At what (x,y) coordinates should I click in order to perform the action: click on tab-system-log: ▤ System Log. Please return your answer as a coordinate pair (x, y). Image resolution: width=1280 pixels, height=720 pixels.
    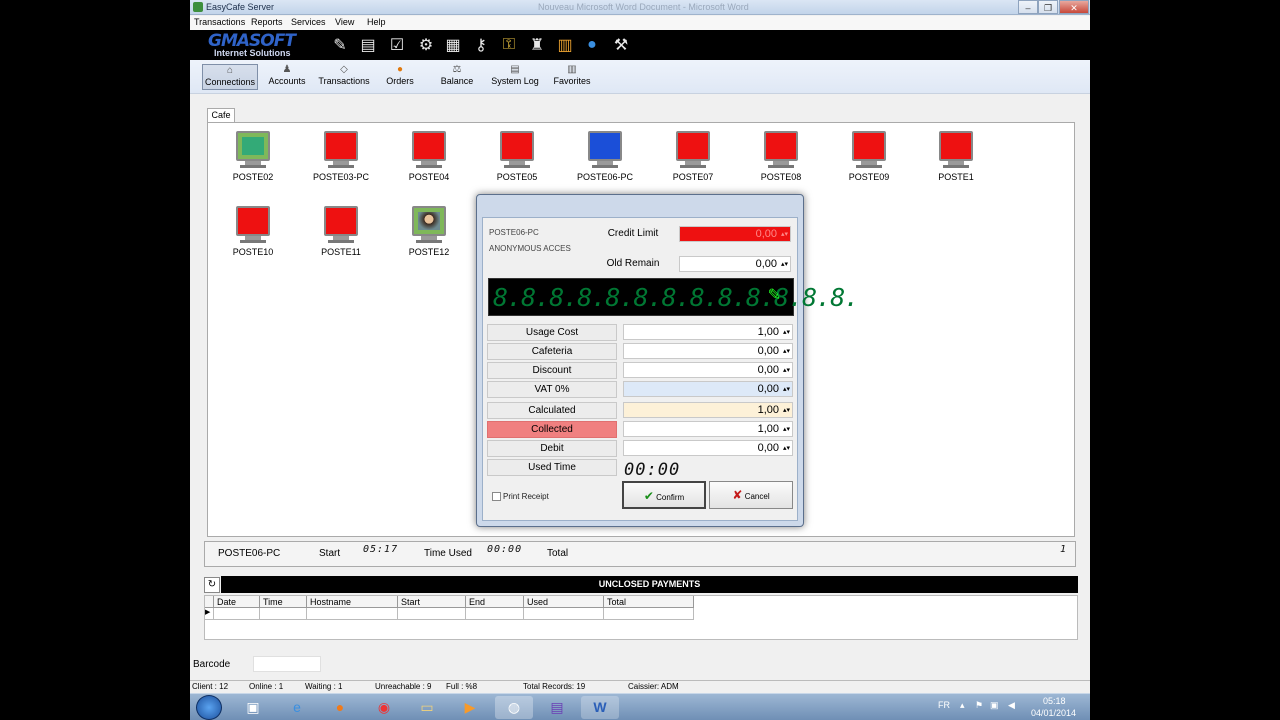
    Looking at the image, I should click on (515, 77).